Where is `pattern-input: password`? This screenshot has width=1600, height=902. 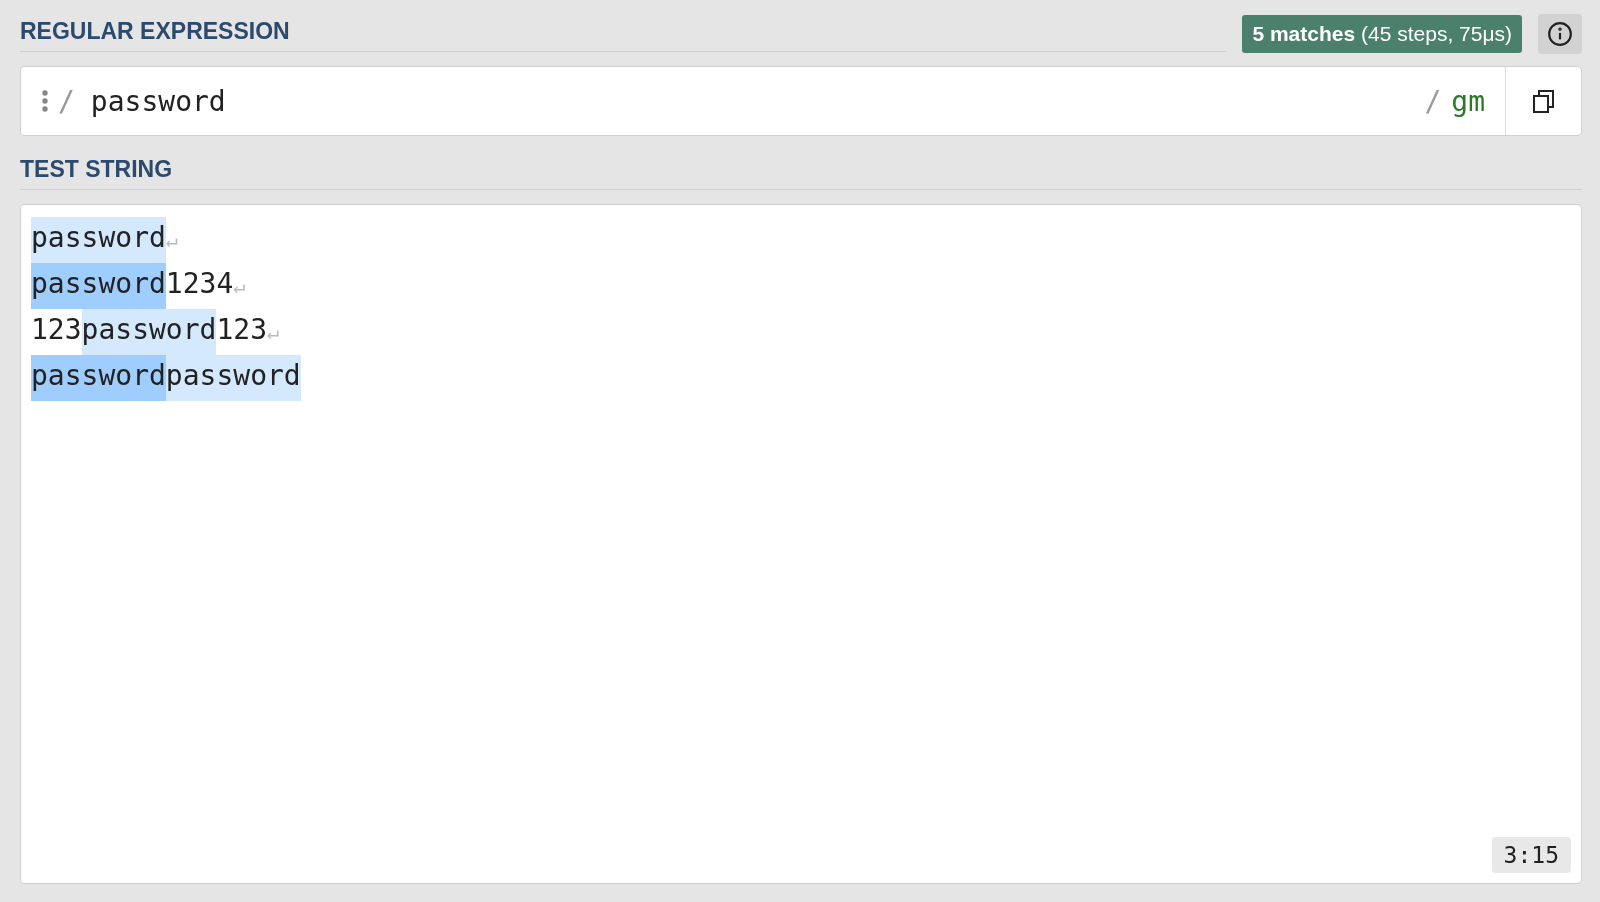 pattern-input: password is located at coordinates (749, 101).